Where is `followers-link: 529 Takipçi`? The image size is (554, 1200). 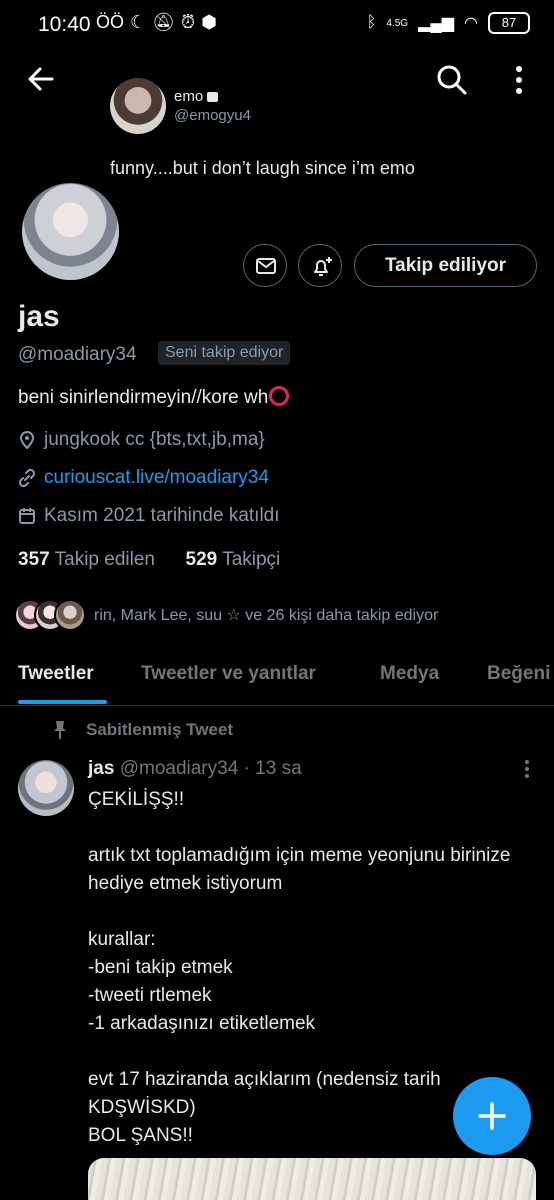 followers-link: 529 Takipçi is located at coordinates (233, 559).